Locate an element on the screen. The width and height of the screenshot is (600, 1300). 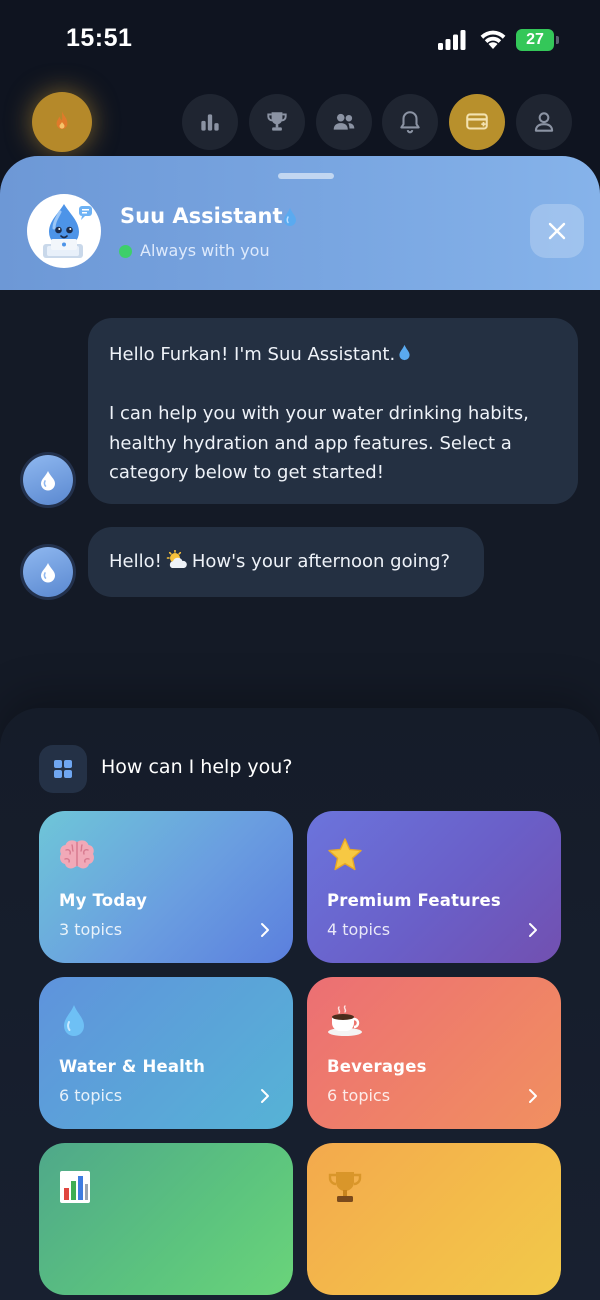
friends-button is located at coordinates (344, 122).